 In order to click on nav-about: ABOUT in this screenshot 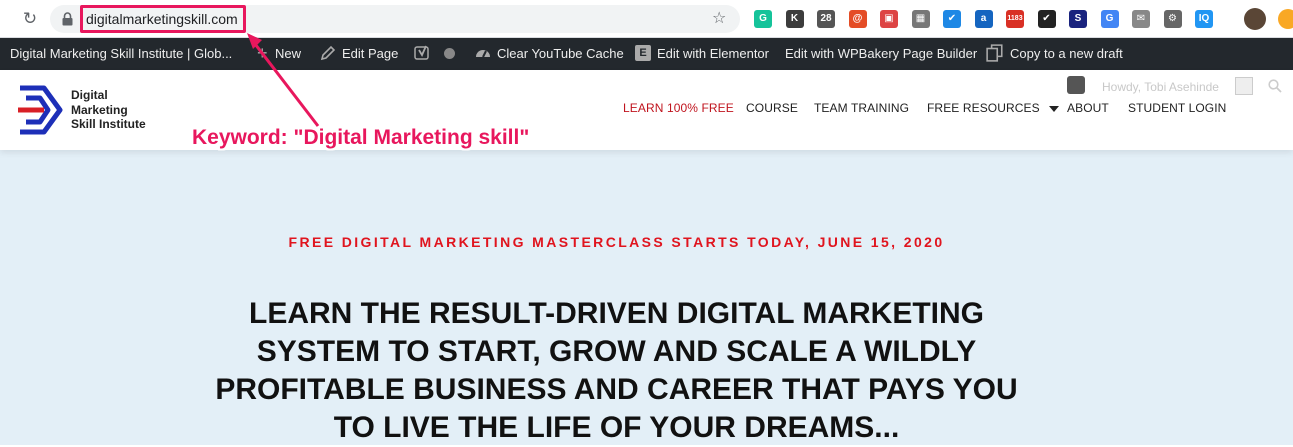, I will do `click(1088, 108)`.